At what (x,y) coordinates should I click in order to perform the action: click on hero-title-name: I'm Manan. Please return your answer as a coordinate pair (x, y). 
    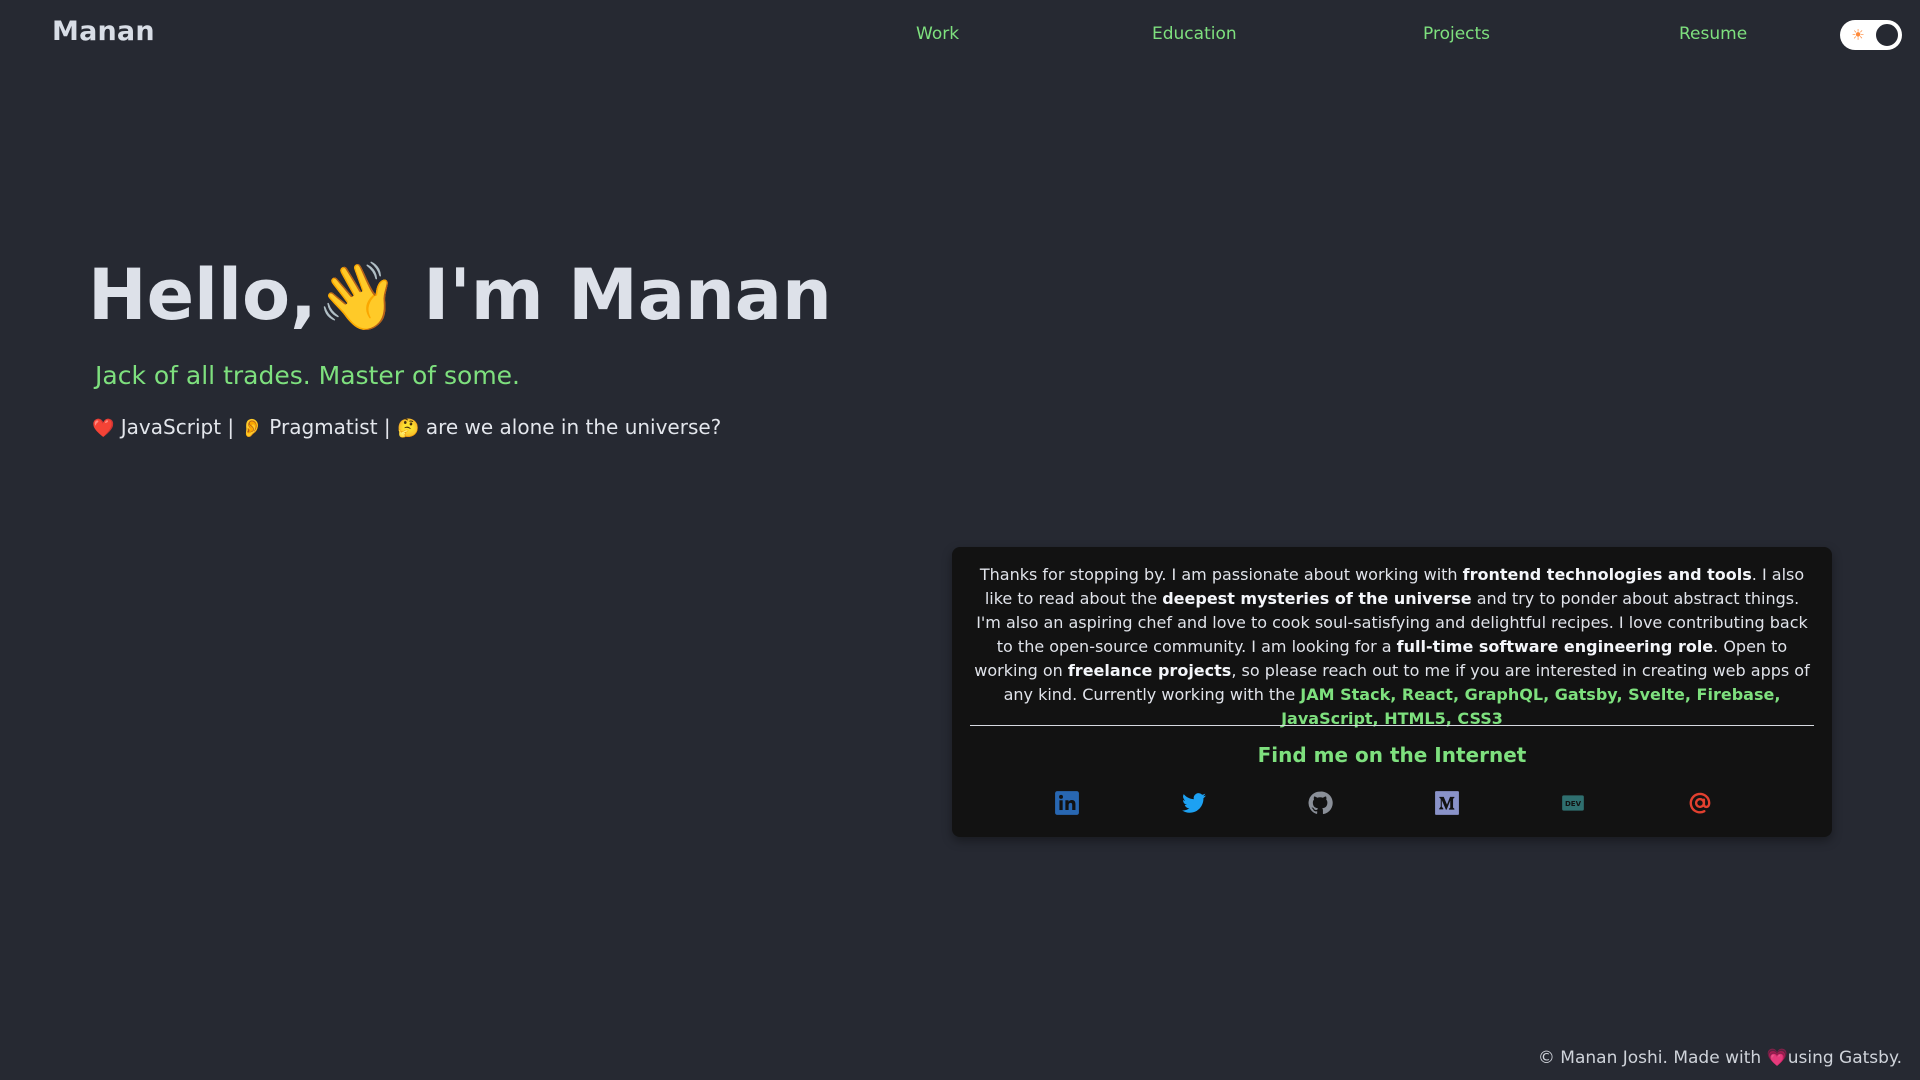
    Looking at the image, I should click on (615, 295).